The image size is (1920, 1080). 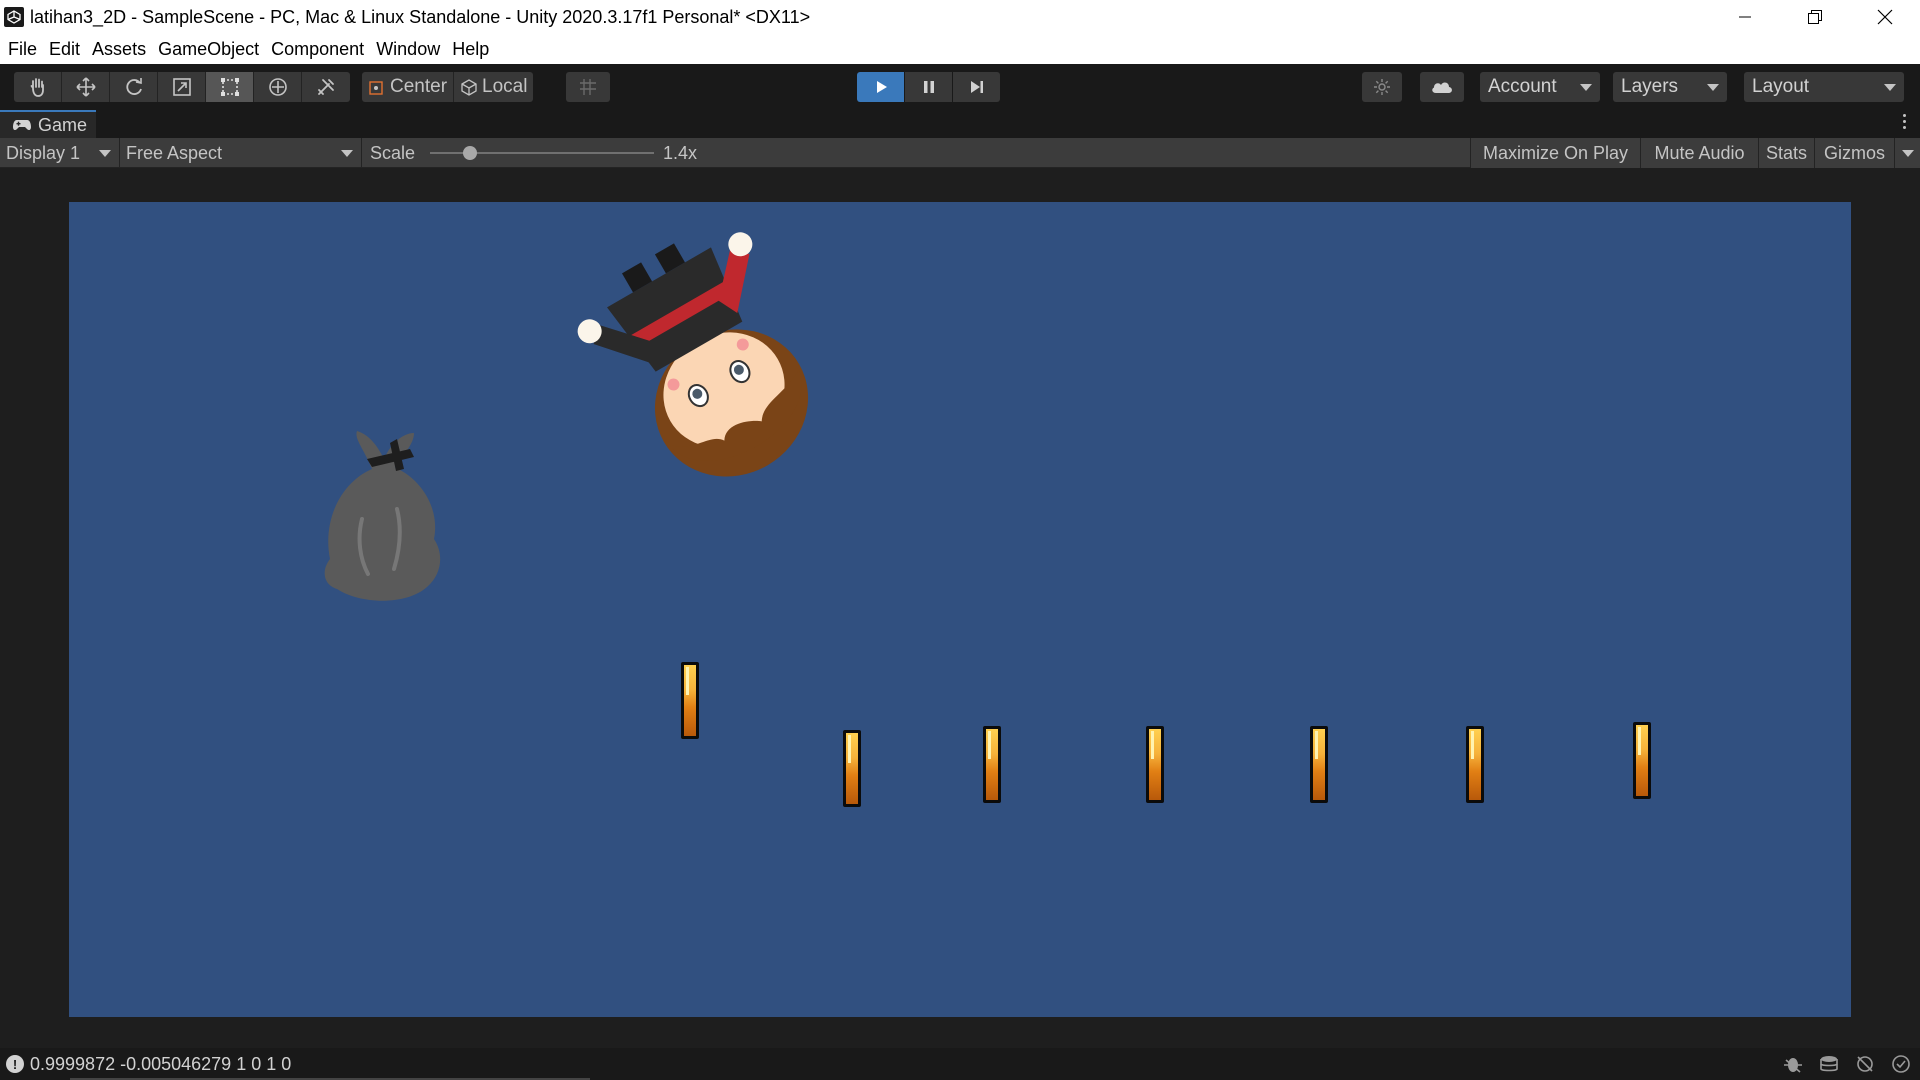 I want to click on move-tool-icon, so click(x=85, y=87).